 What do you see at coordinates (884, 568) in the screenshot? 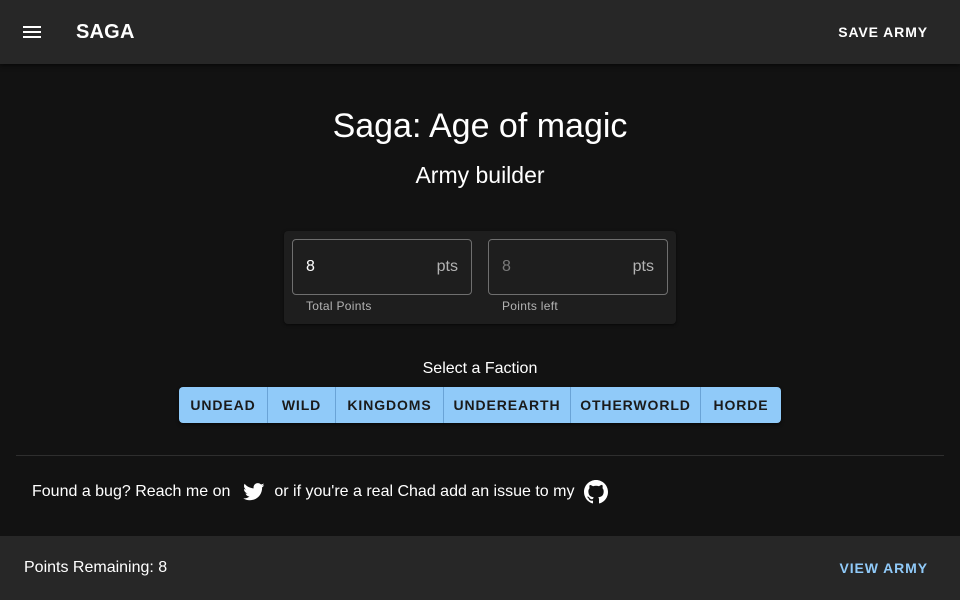
I see `view-army-button: VIEW ARMY` at bounding box center [884, 568].